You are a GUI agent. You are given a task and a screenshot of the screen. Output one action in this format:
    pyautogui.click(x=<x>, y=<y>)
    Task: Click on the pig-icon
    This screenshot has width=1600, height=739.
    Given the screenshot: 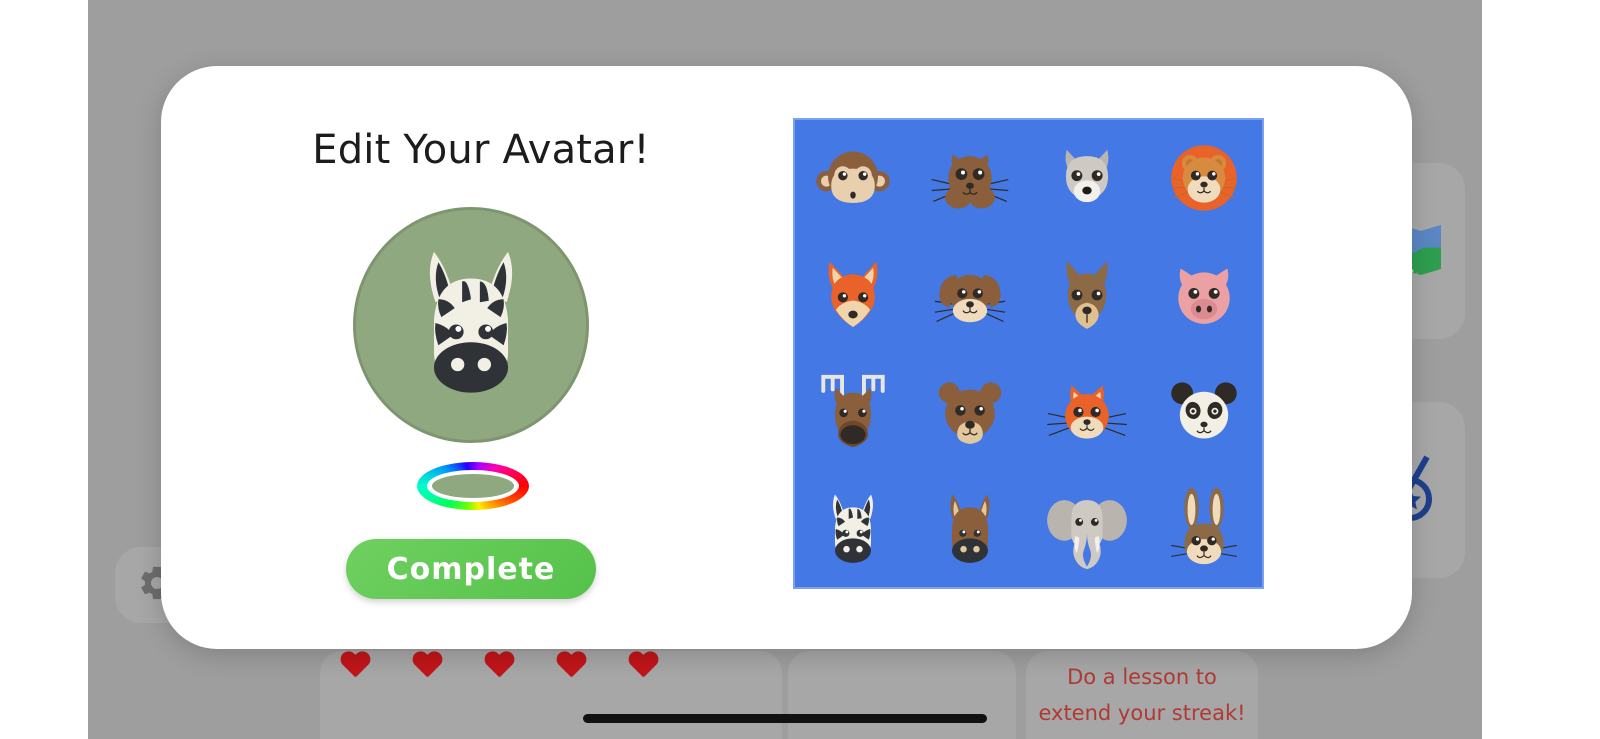 What is the action you would take?
    pyautogui.click(x=1204, y=295)
    